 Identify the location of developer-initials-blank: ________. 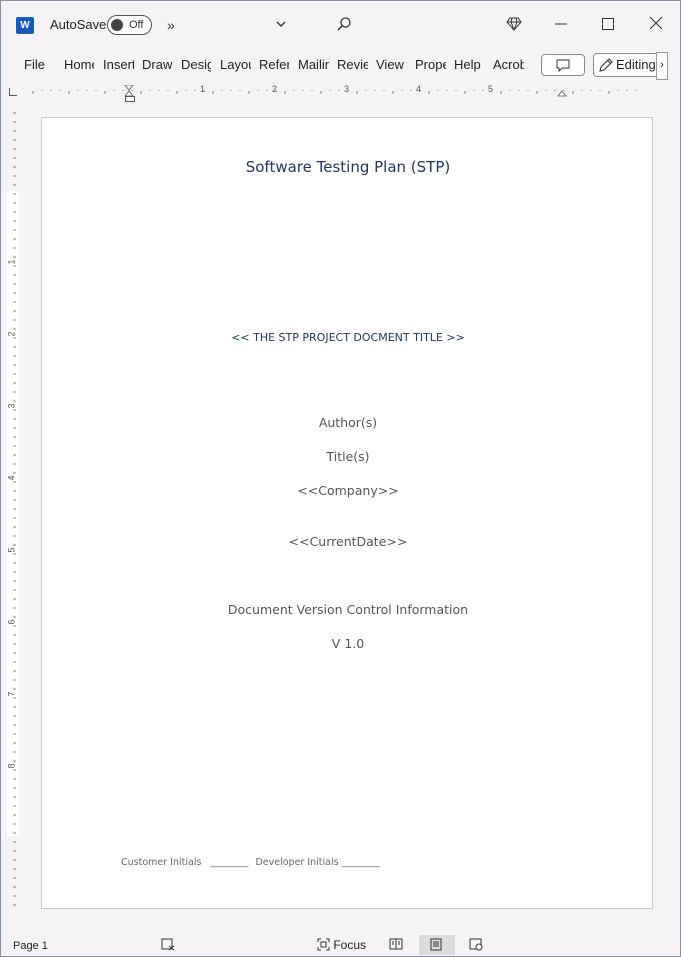
(360, 862).